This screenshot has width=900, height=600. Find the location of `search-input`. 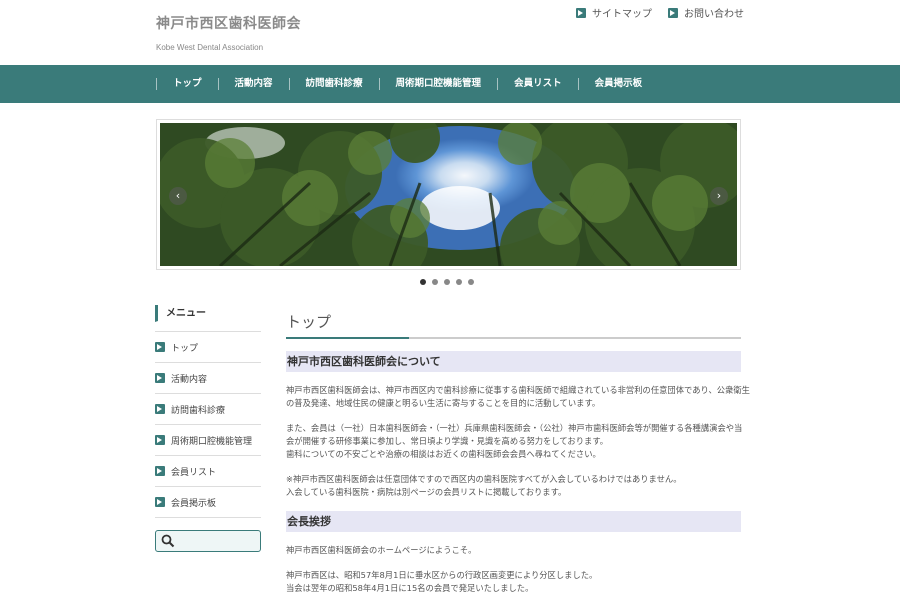

search-input is located at coordinates (215, 541).